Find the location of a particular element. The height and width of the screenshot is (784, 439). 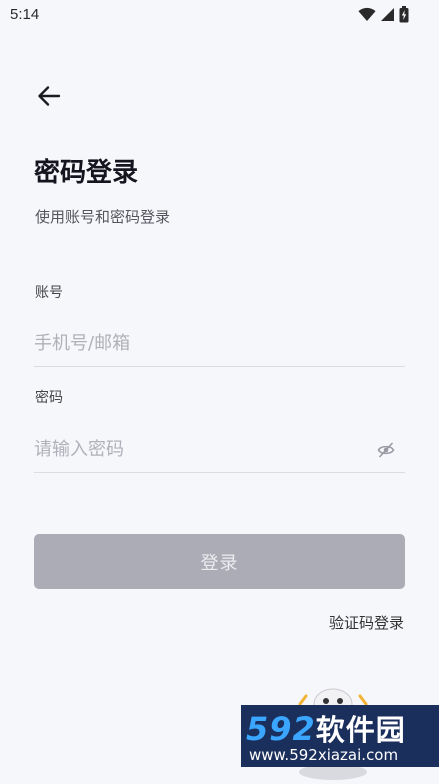

wifi-icon is located at coordinates (367, 16).